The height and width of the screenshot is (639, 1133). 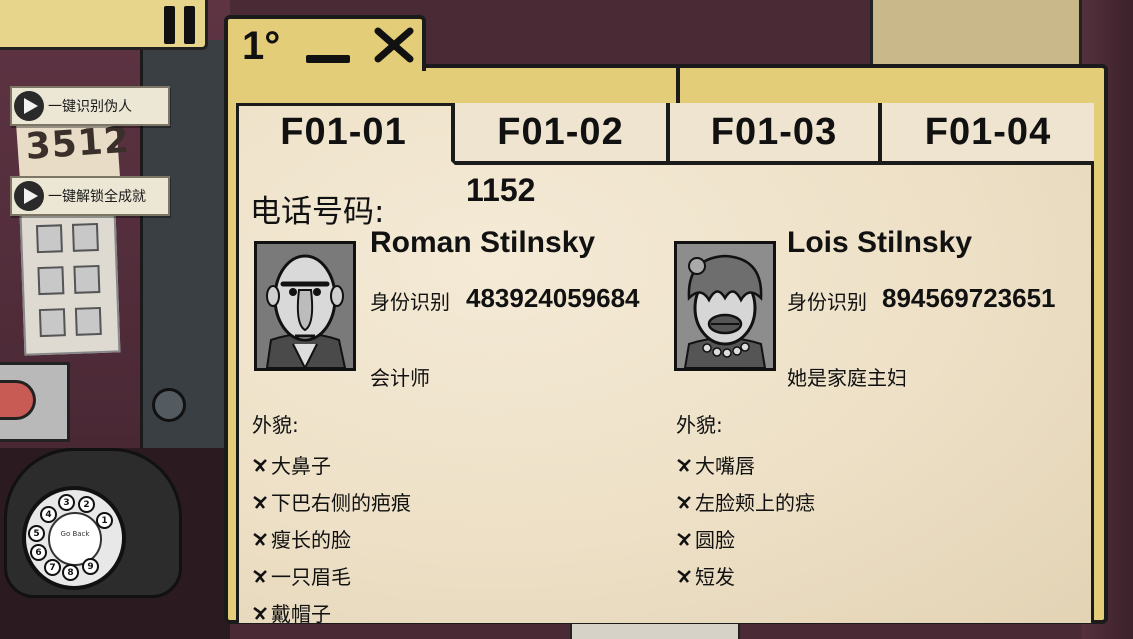 What do you see at coordinates (305, 306) in the screenshot?
I see `bald-man-portrait-icon` at bounding box center [305, 306].